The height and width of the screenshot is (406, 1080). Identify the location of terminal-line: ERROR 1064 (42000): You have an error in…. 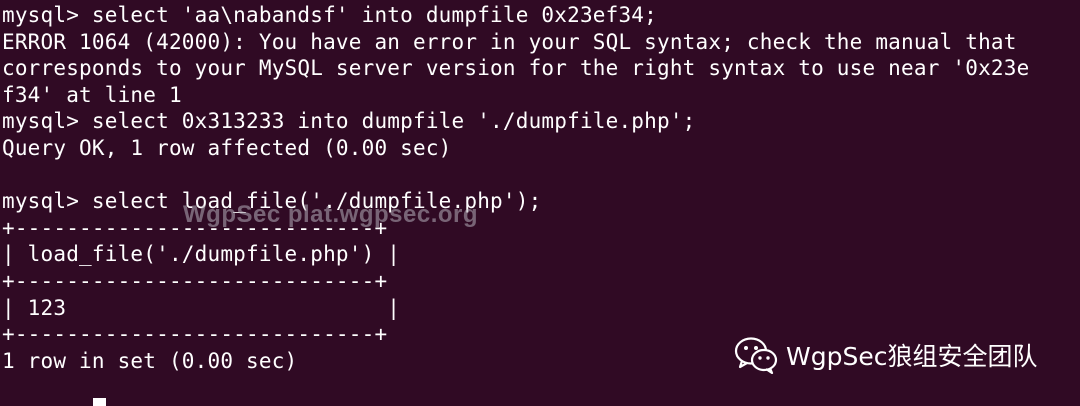
(509, 41).